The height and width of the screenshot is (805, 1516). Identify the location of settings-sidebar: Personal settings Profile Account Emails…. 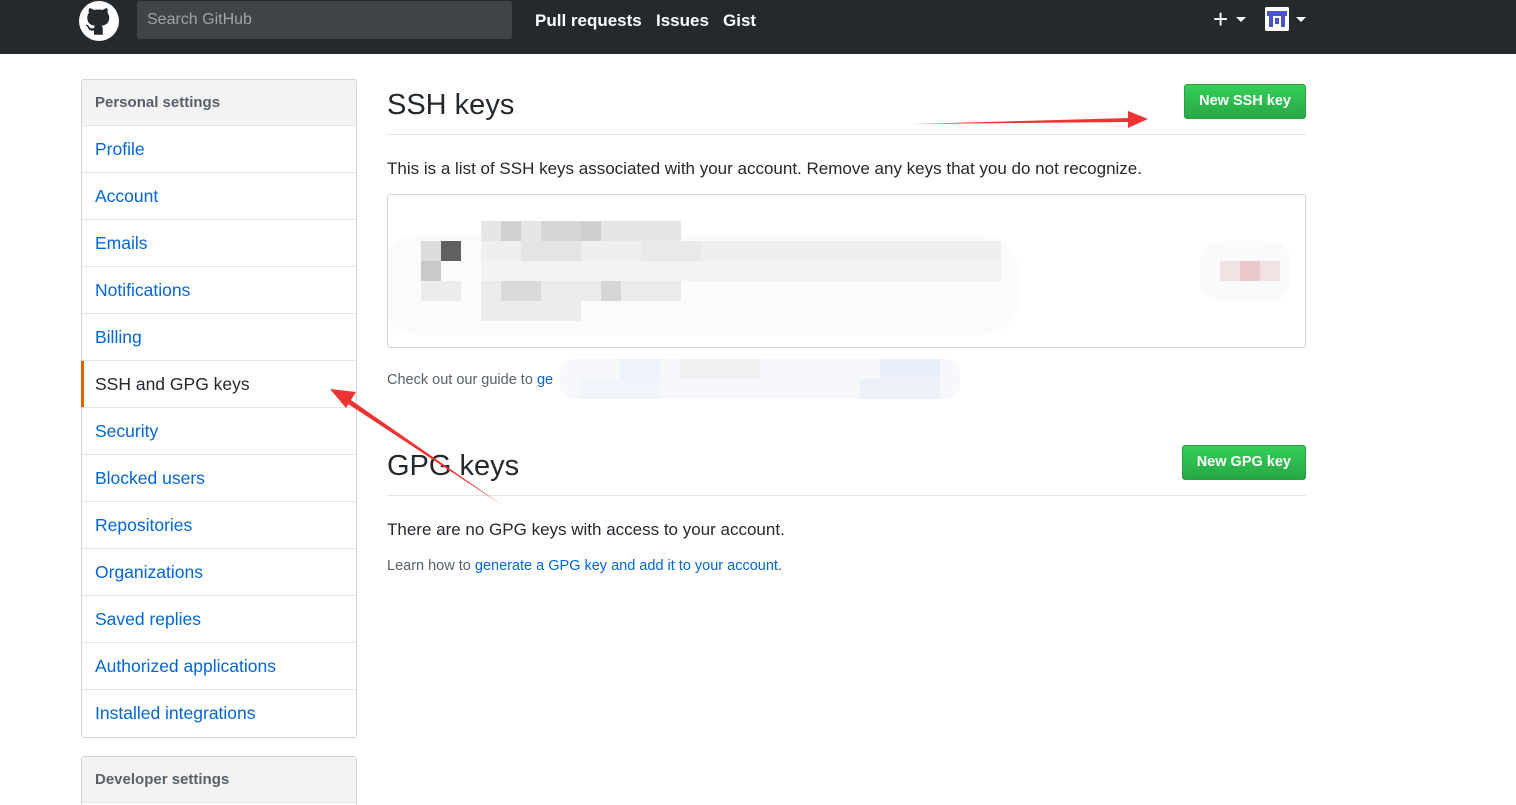
(219, 408).